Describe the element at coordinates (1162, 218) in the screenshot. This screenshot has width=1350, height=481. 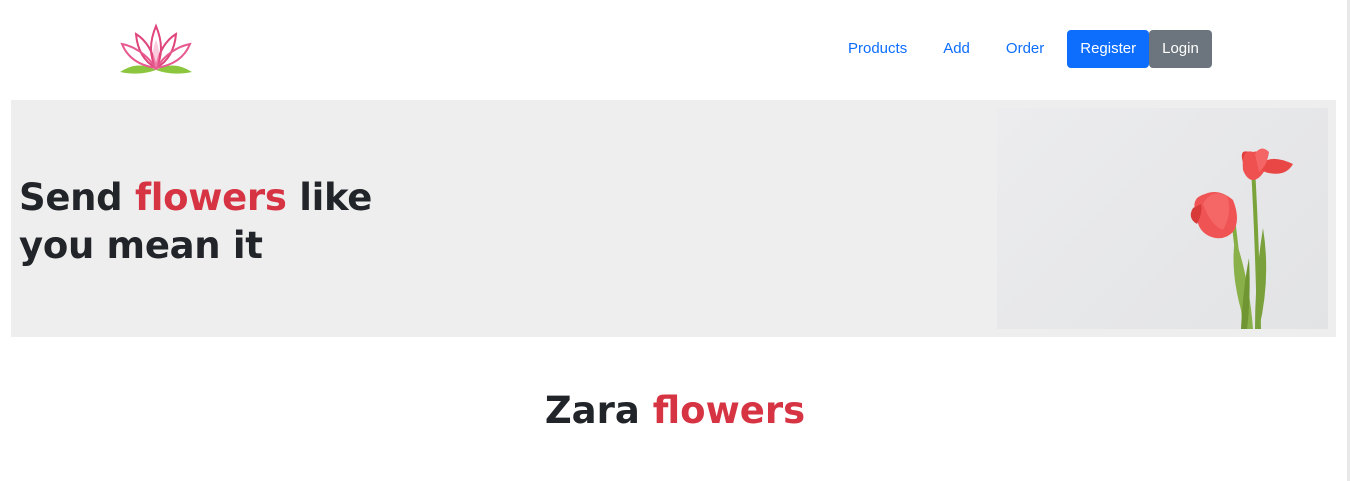
I see `tulips-image` at that location.